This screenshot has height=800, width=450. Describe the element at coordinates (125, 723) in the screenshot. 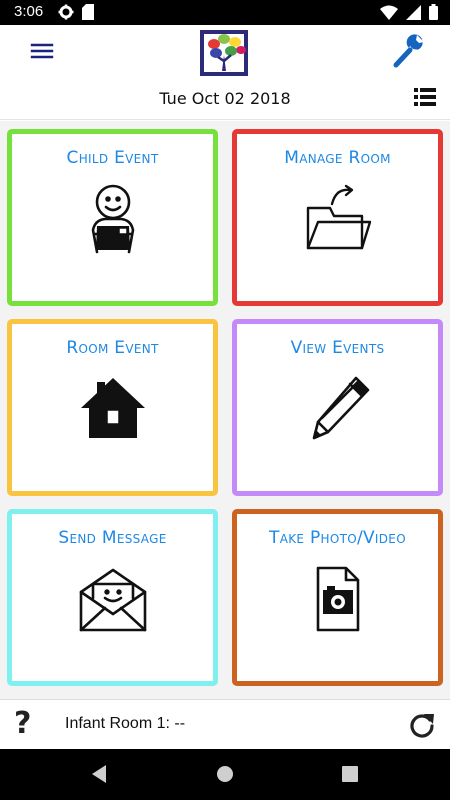

I see `room-status-text: Infant Room 1: --` at that location.